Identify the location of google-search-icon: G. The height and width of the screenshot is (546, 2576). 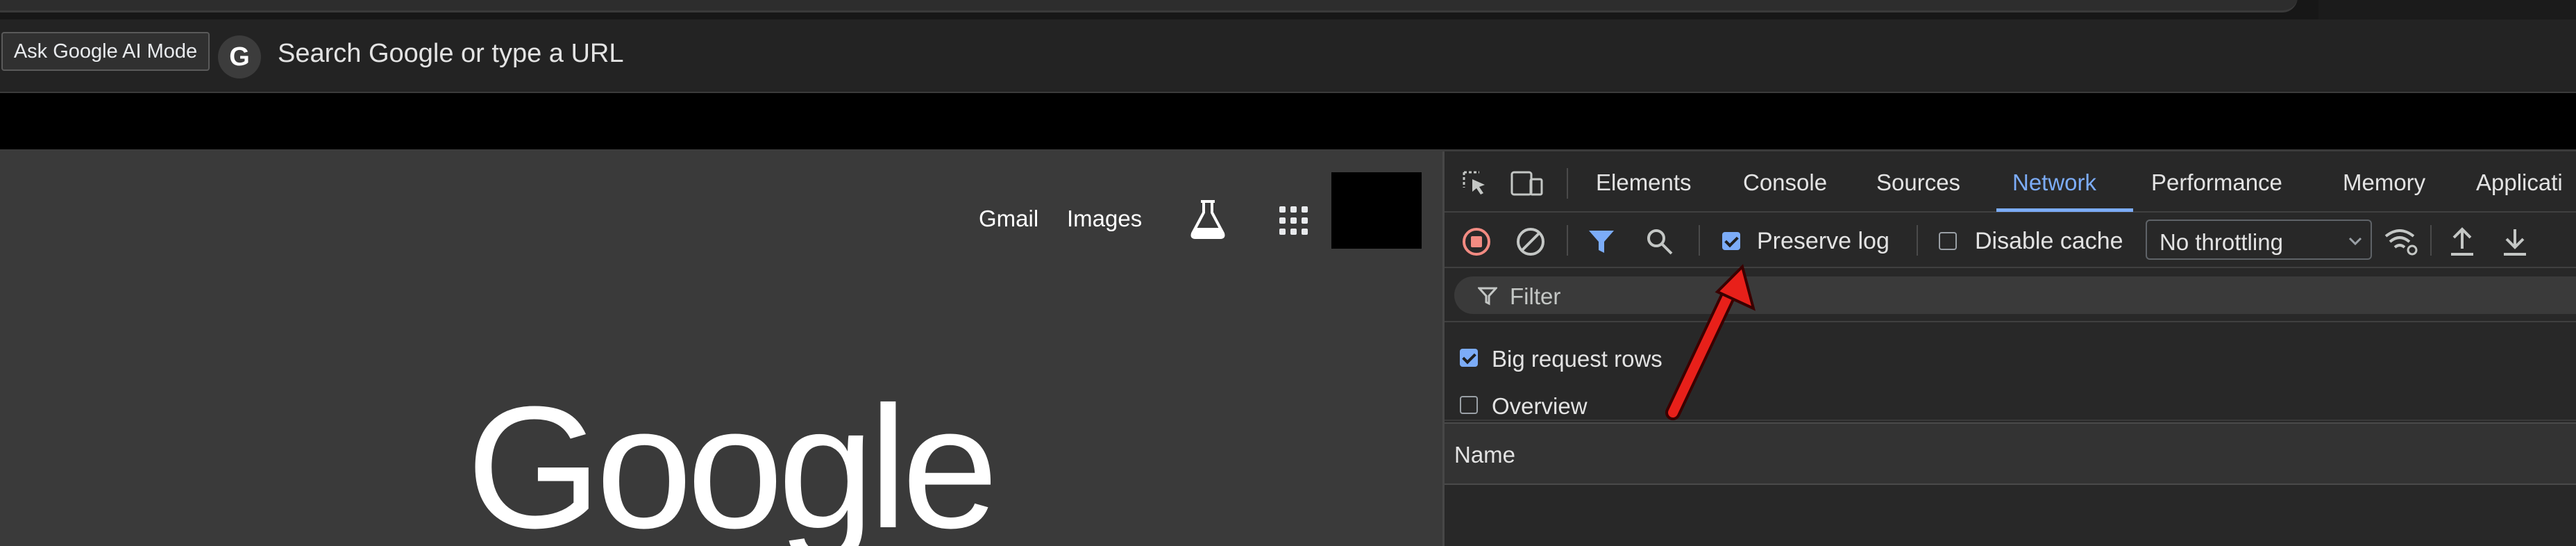
(239, 56).